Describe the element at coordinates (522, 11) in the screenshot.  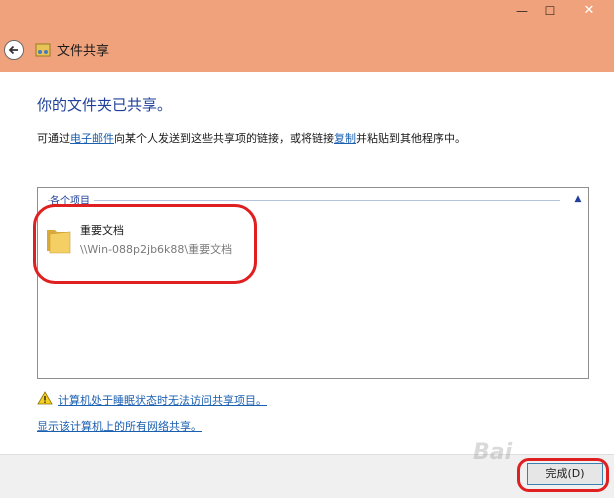
I see `minimize-button: —` at that location.